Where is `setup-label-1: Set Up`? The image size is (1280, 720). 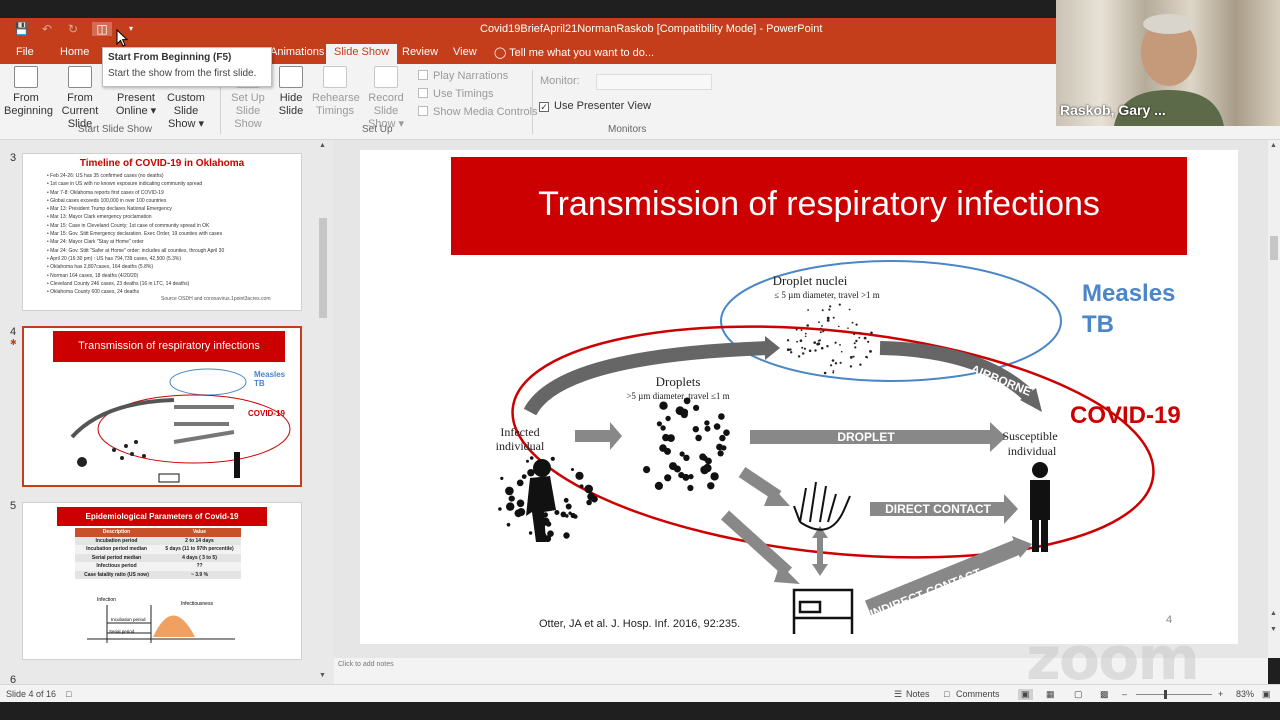
setup-label-1: Set Up is located at coordinates (248, 98).